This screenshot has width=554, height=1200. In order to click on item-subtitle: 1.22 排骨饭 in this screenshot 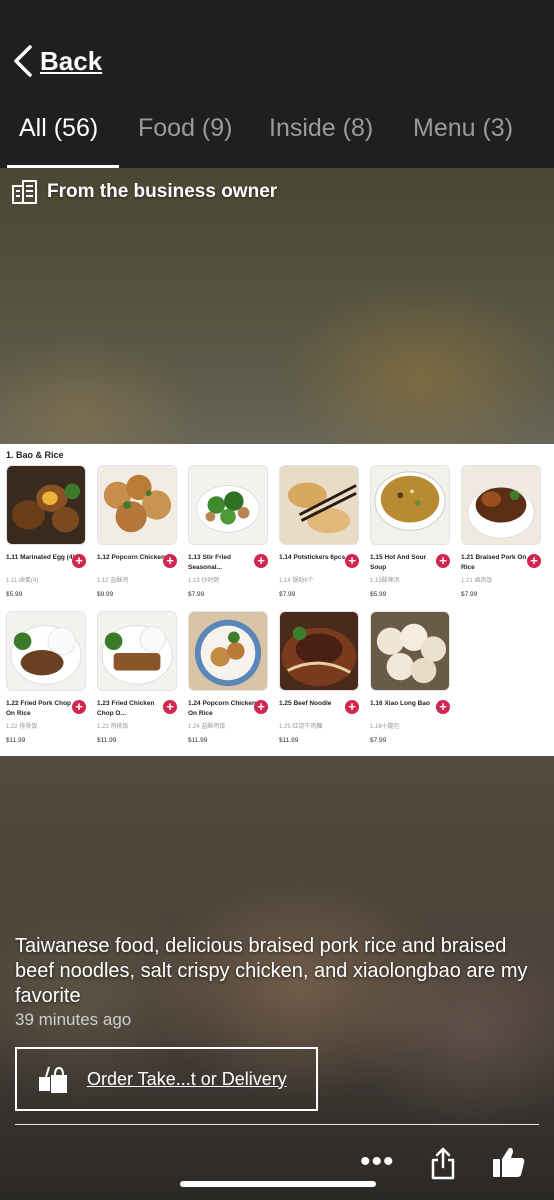, I will do `click(22, 727)`.